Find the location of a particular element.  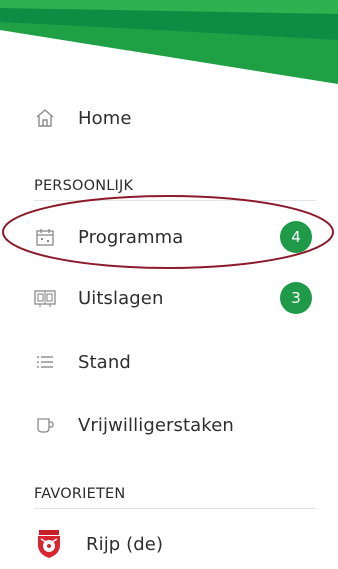

menu-item-vrijwilligerstaken: Vrijwilligerstaken is located at coordinates (176, 425).